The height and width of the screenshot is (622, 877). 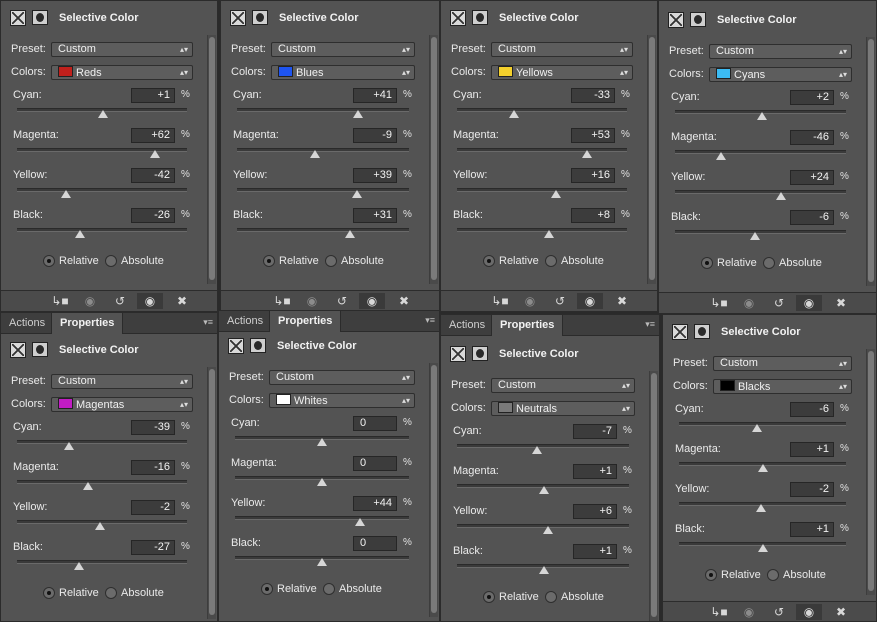 What do you see at coordinates (153, 547) in the screenshot?
I see `black-value-input: -27` at bounding box center [153, 547].